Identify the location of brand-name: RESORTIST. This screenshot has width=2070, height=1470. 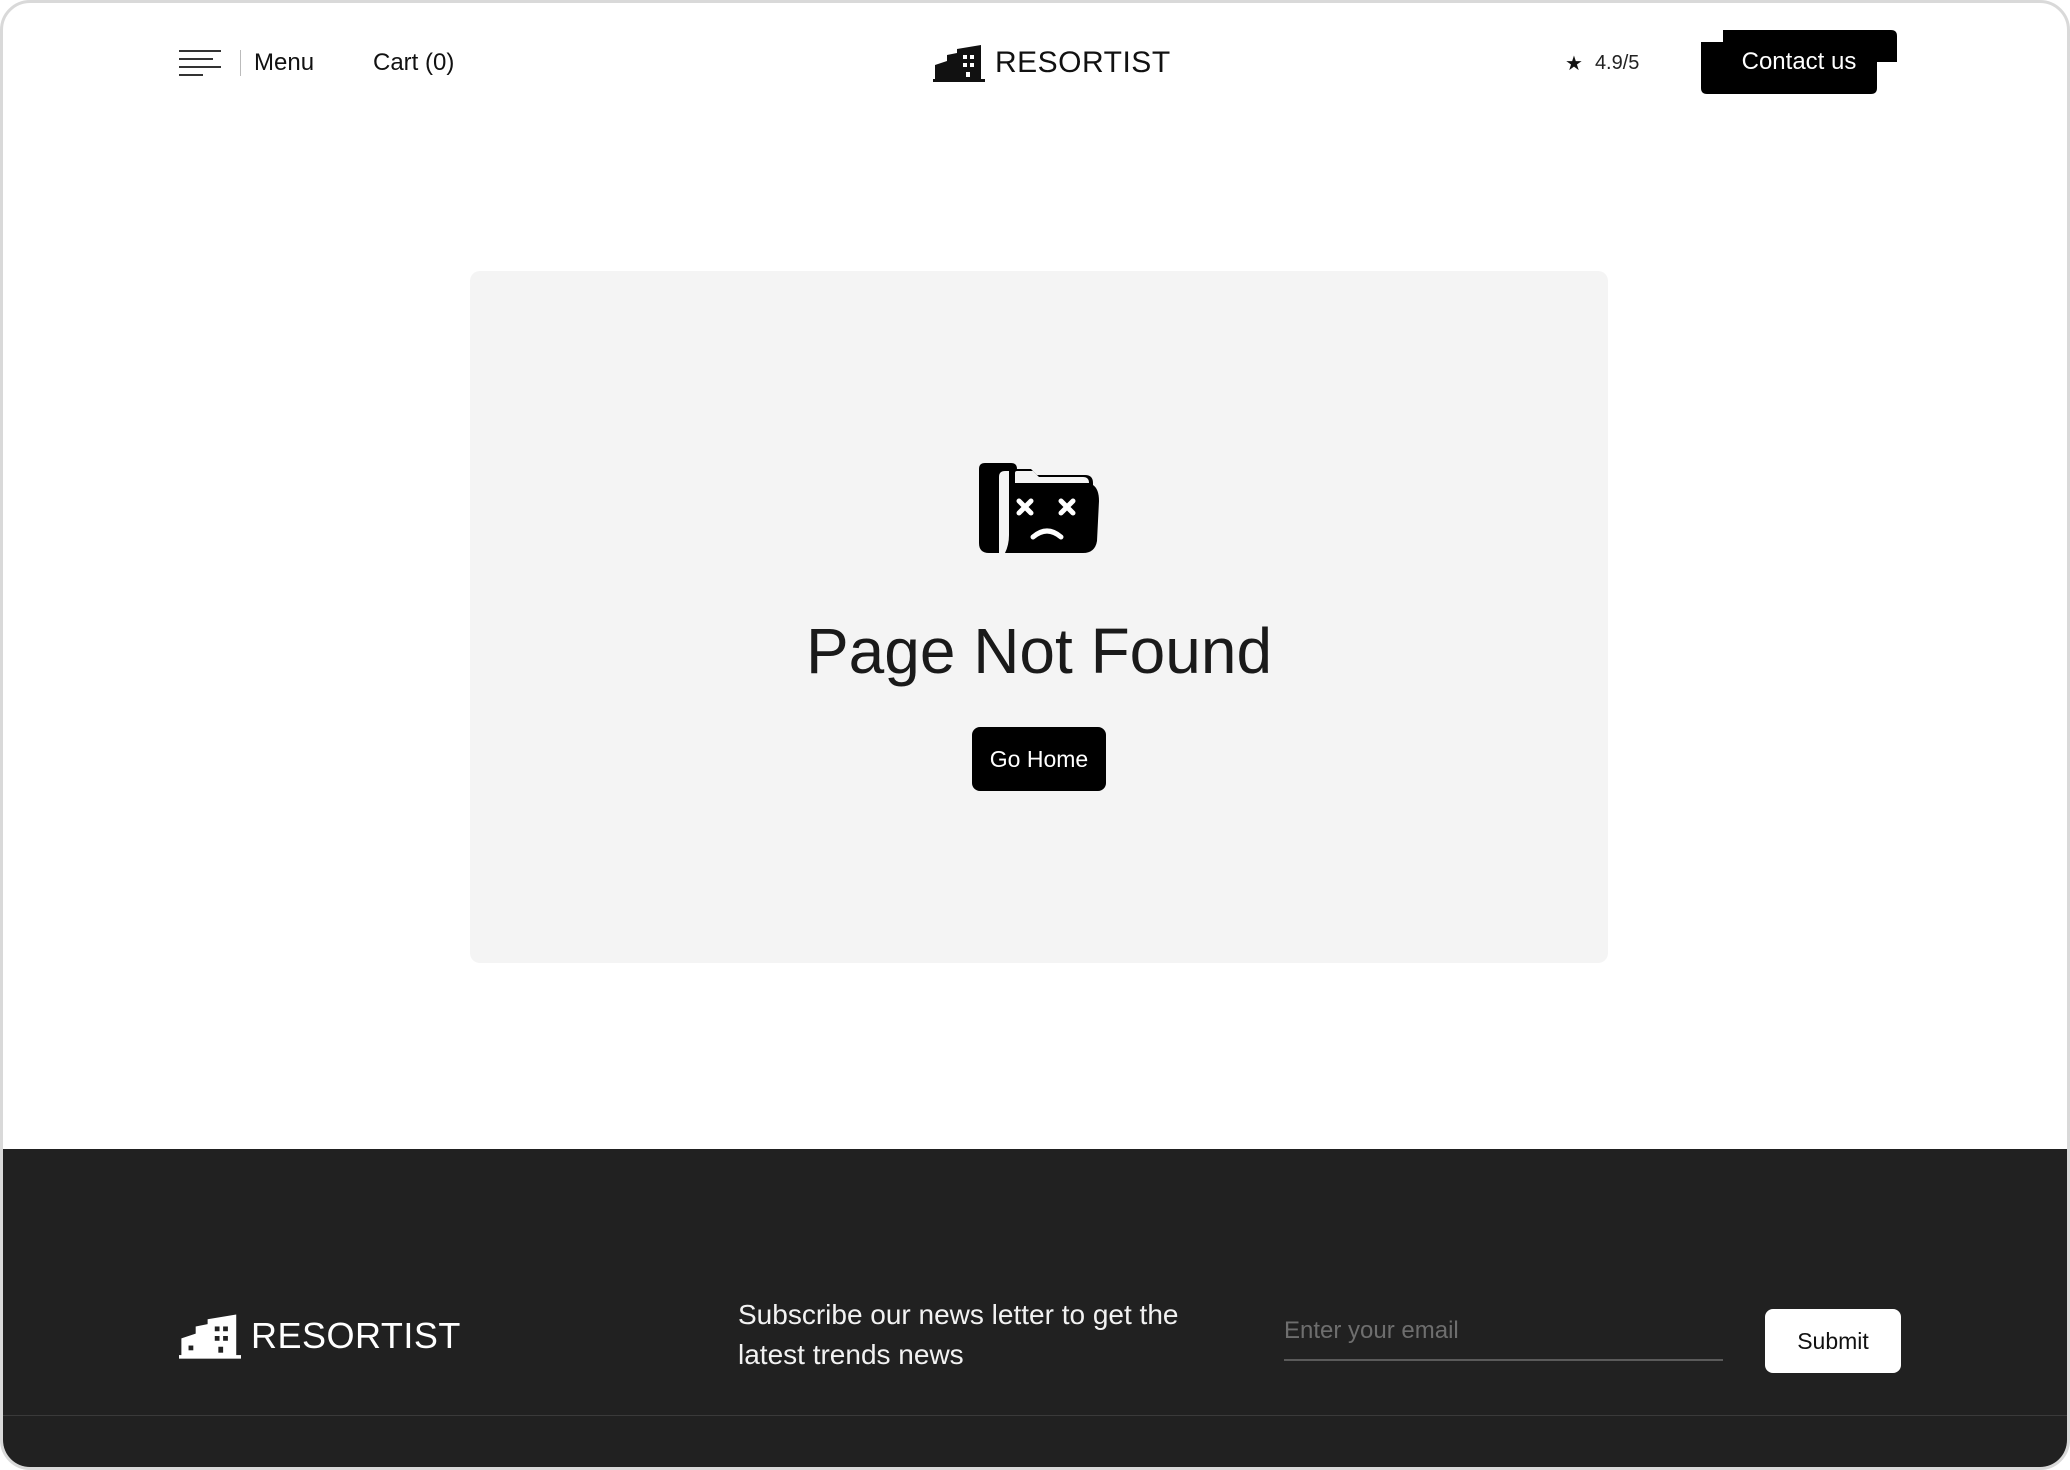
(1083, 62).